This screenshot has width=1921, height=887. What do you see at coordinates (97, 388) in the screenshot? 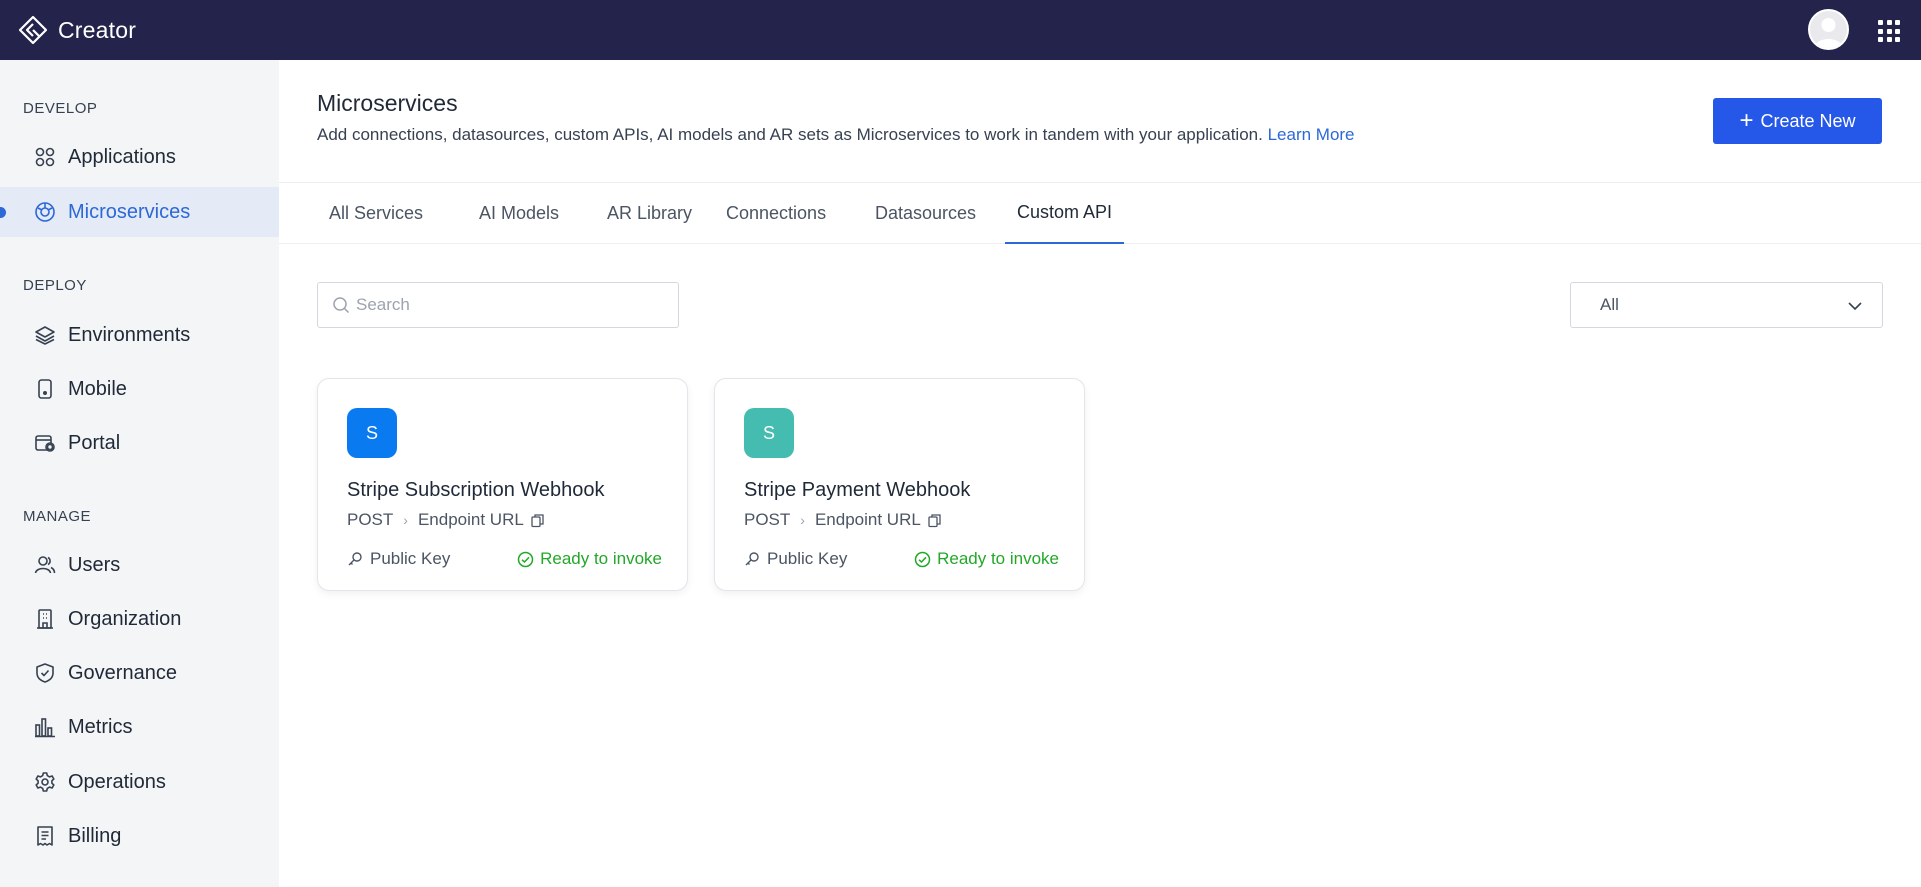
I see `sidebar-item-label: Mobile` at bounding box center [97, 388].